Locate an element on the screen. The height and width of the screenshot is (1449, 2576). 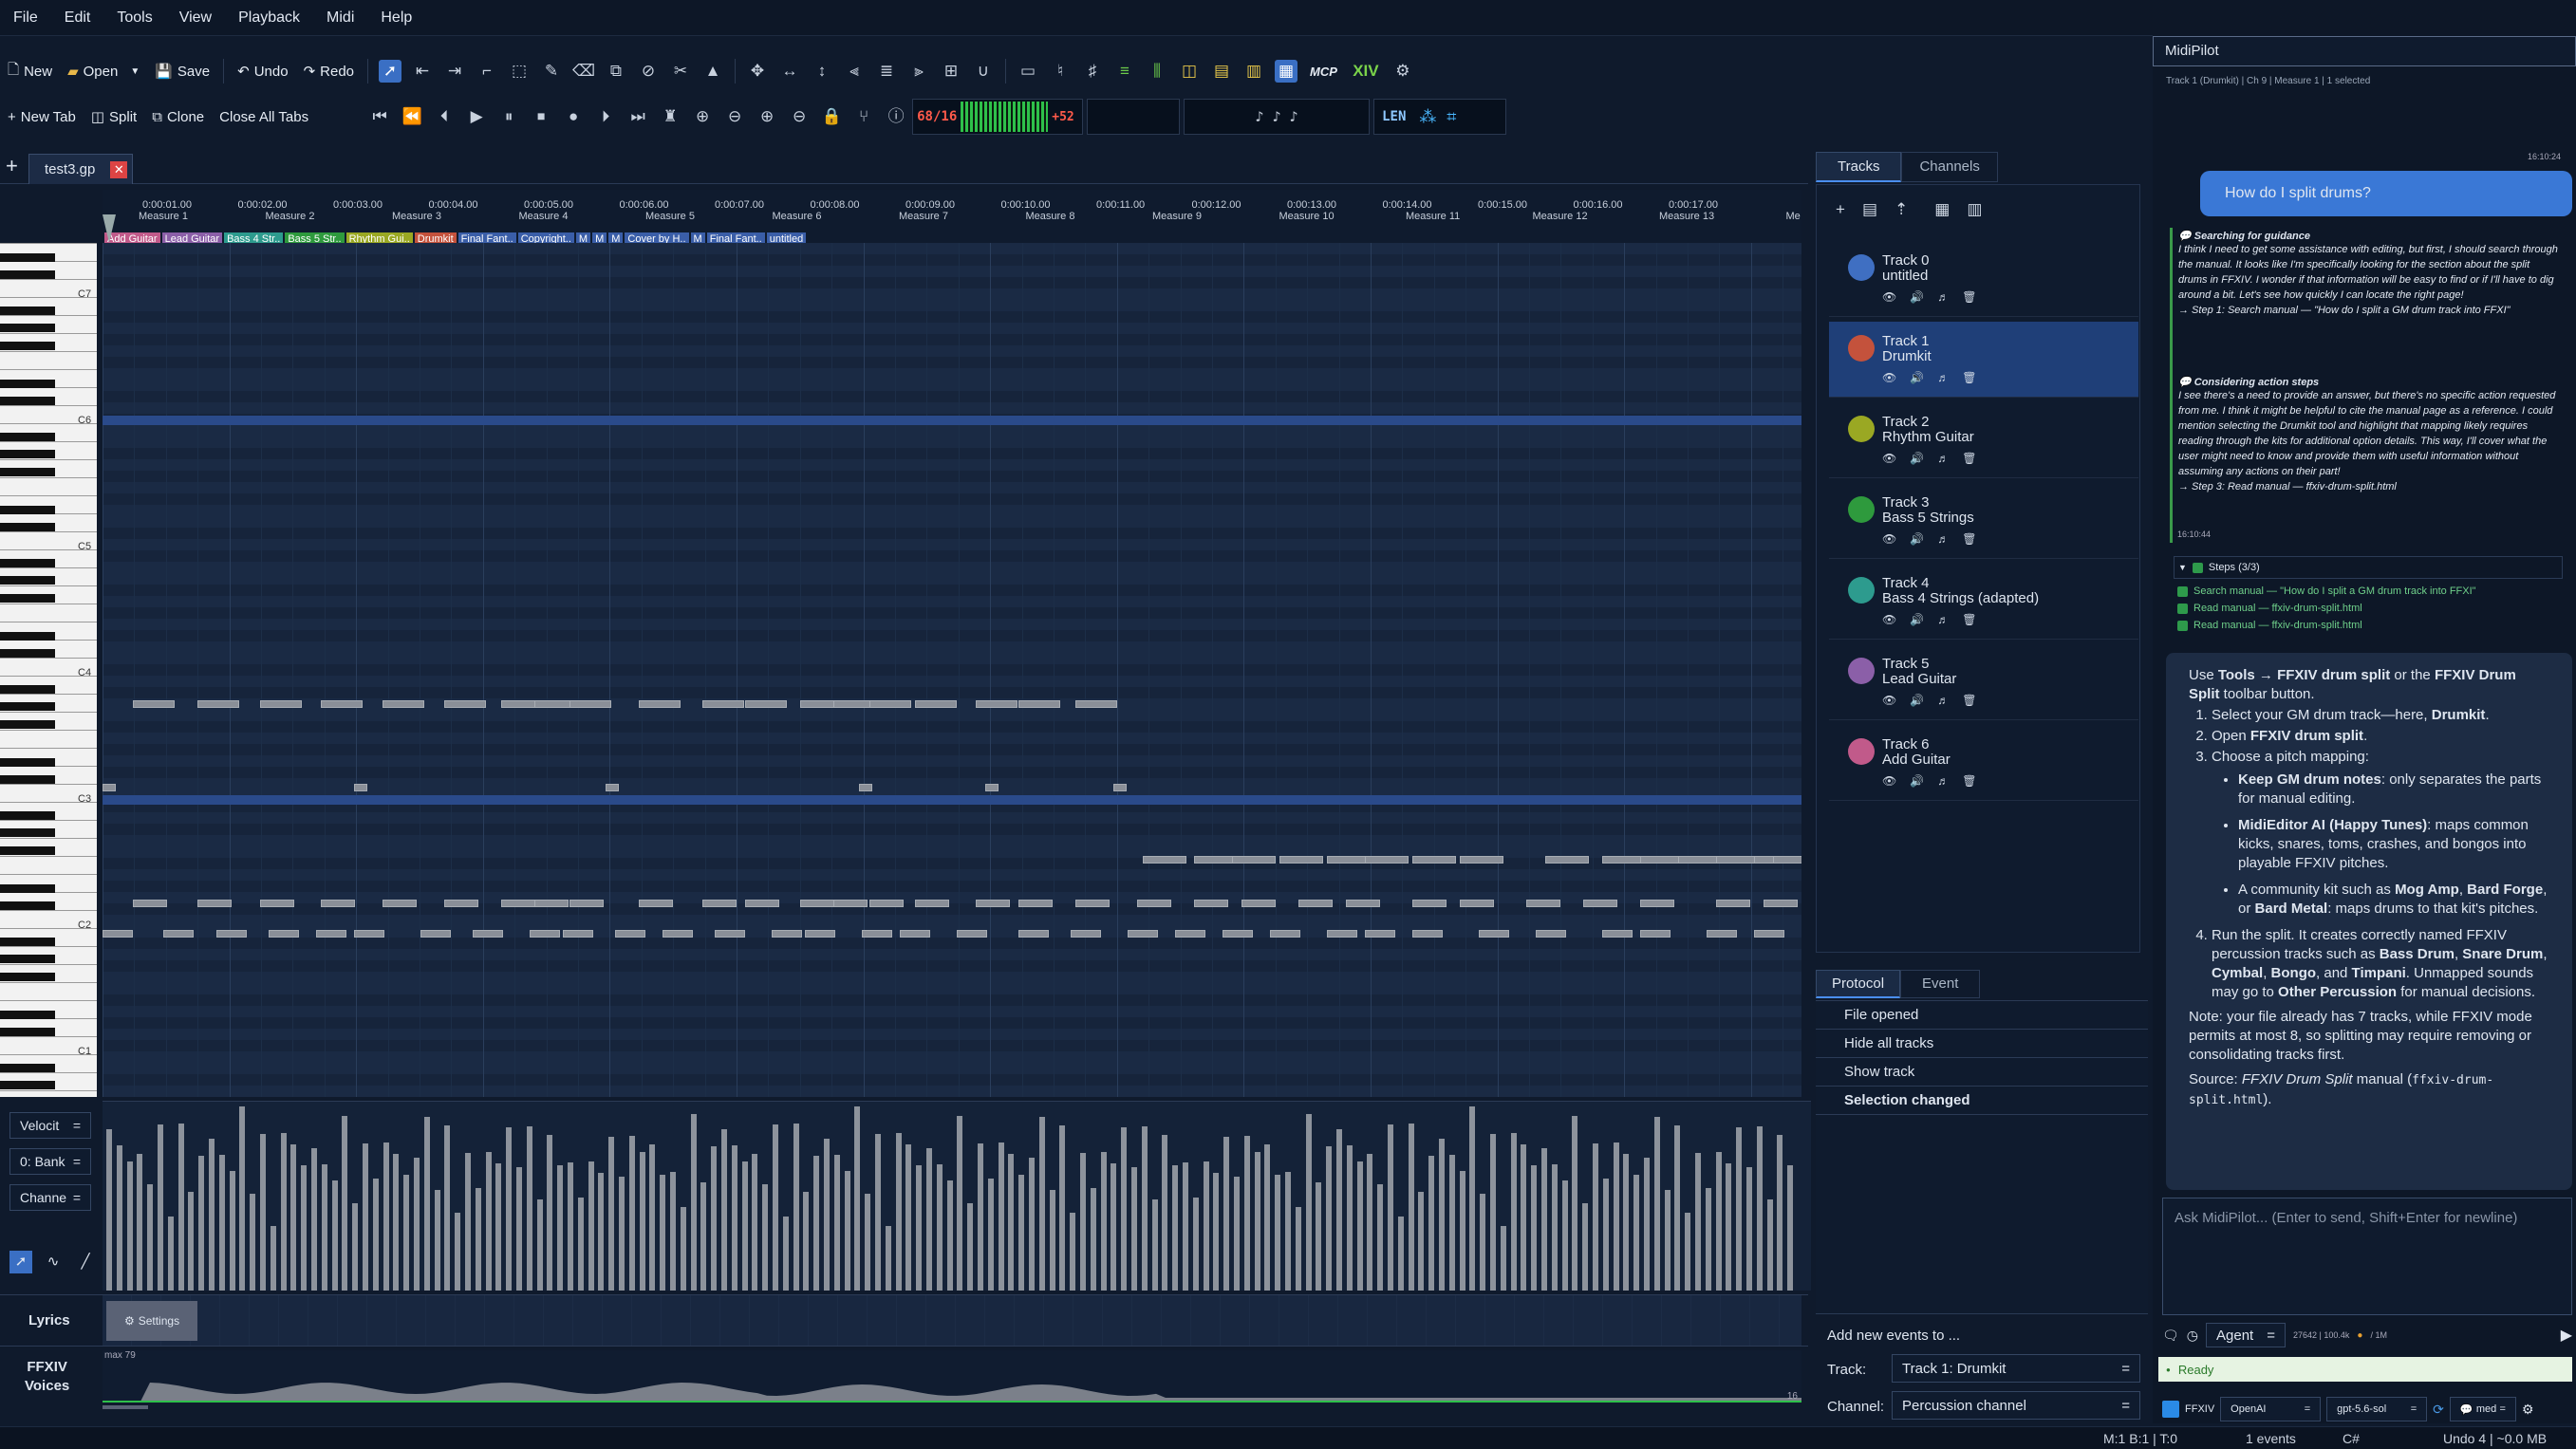
channel-select: Percussion channel = is located at coordinates (2016, 1405).